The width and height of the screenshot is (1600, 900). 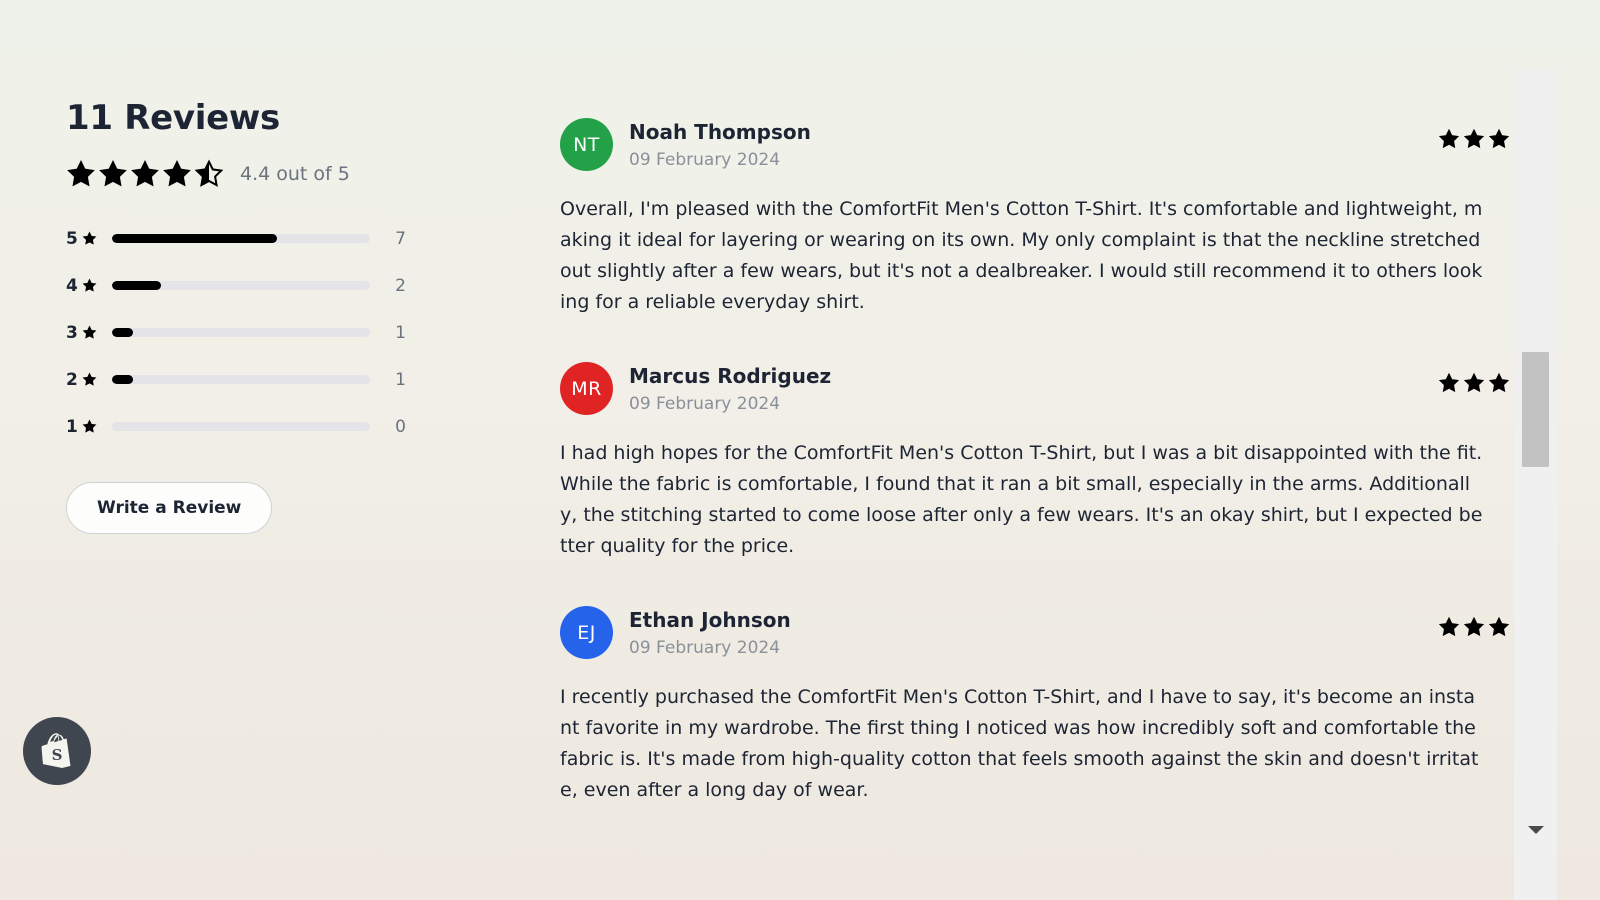 What do you see at coordinates (295, 174) in the screenshot?
I see `average-rating-label: 4.4 out of 5` at bounding box center [295, 174].